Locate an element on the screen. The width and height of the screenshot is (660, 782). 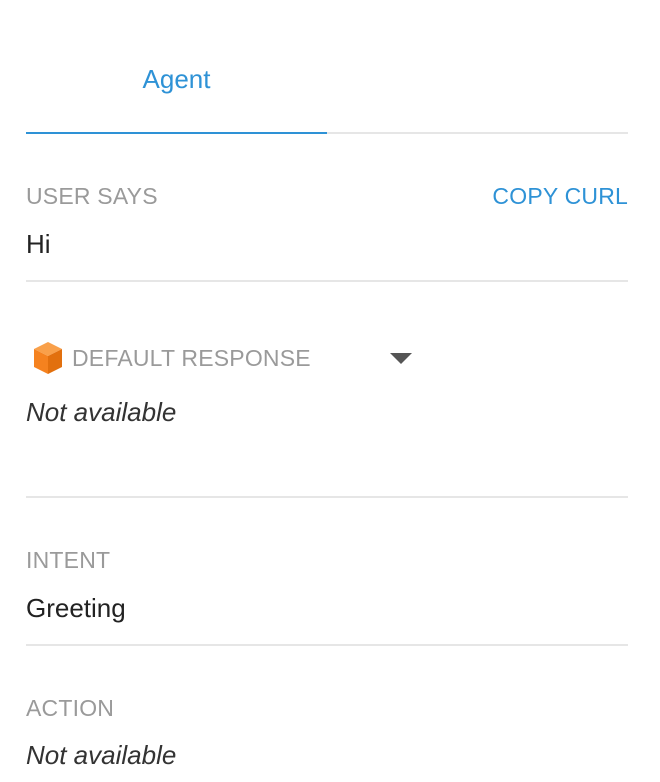
default-response-label: DEFAULT RESPONSE is located at coordinates (191, 358).